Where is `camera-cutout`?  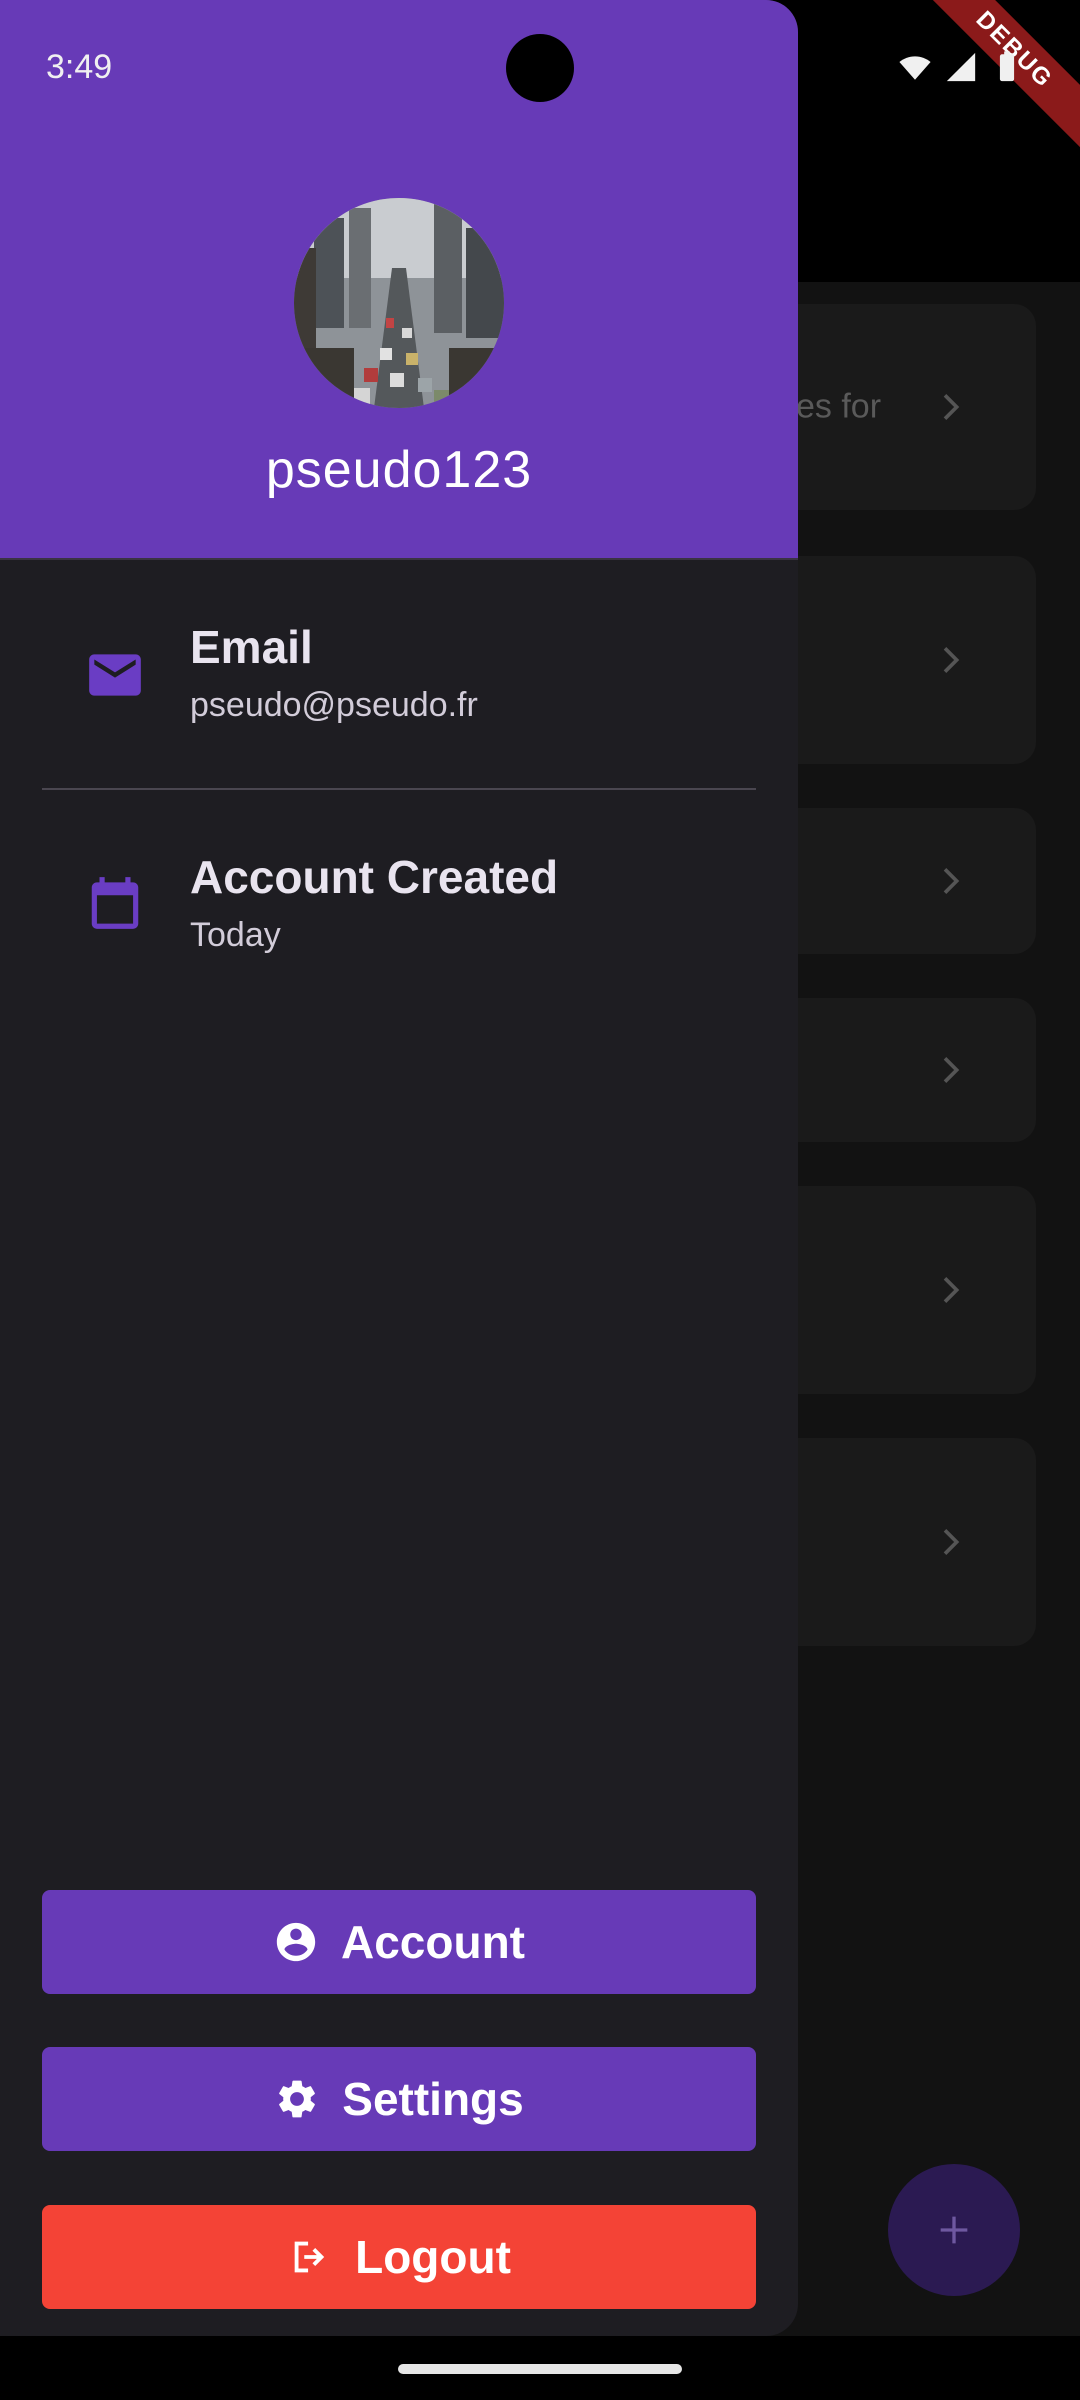
camera-cutout is located at coordinates (540, 68).